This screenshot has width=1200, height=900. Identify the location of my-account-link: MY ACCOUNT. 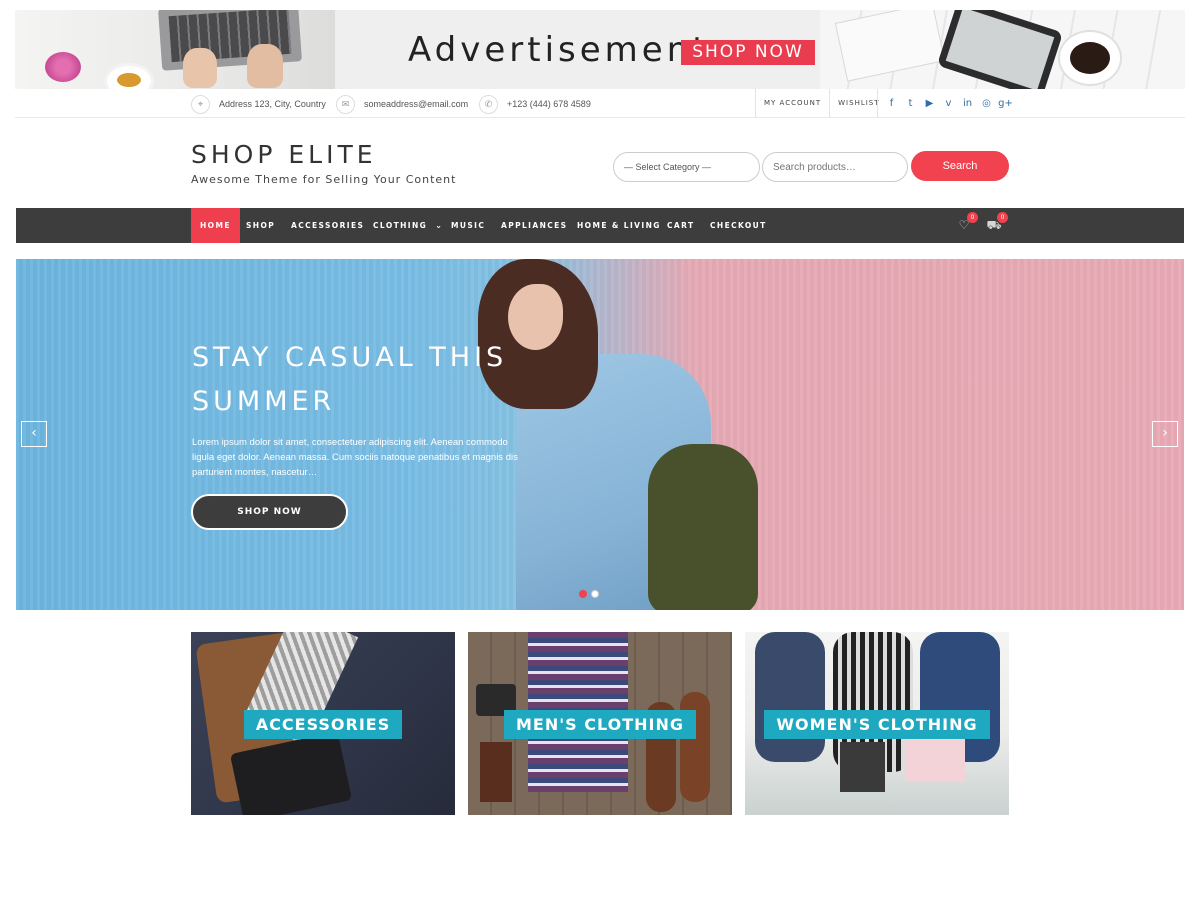
(792, 103).